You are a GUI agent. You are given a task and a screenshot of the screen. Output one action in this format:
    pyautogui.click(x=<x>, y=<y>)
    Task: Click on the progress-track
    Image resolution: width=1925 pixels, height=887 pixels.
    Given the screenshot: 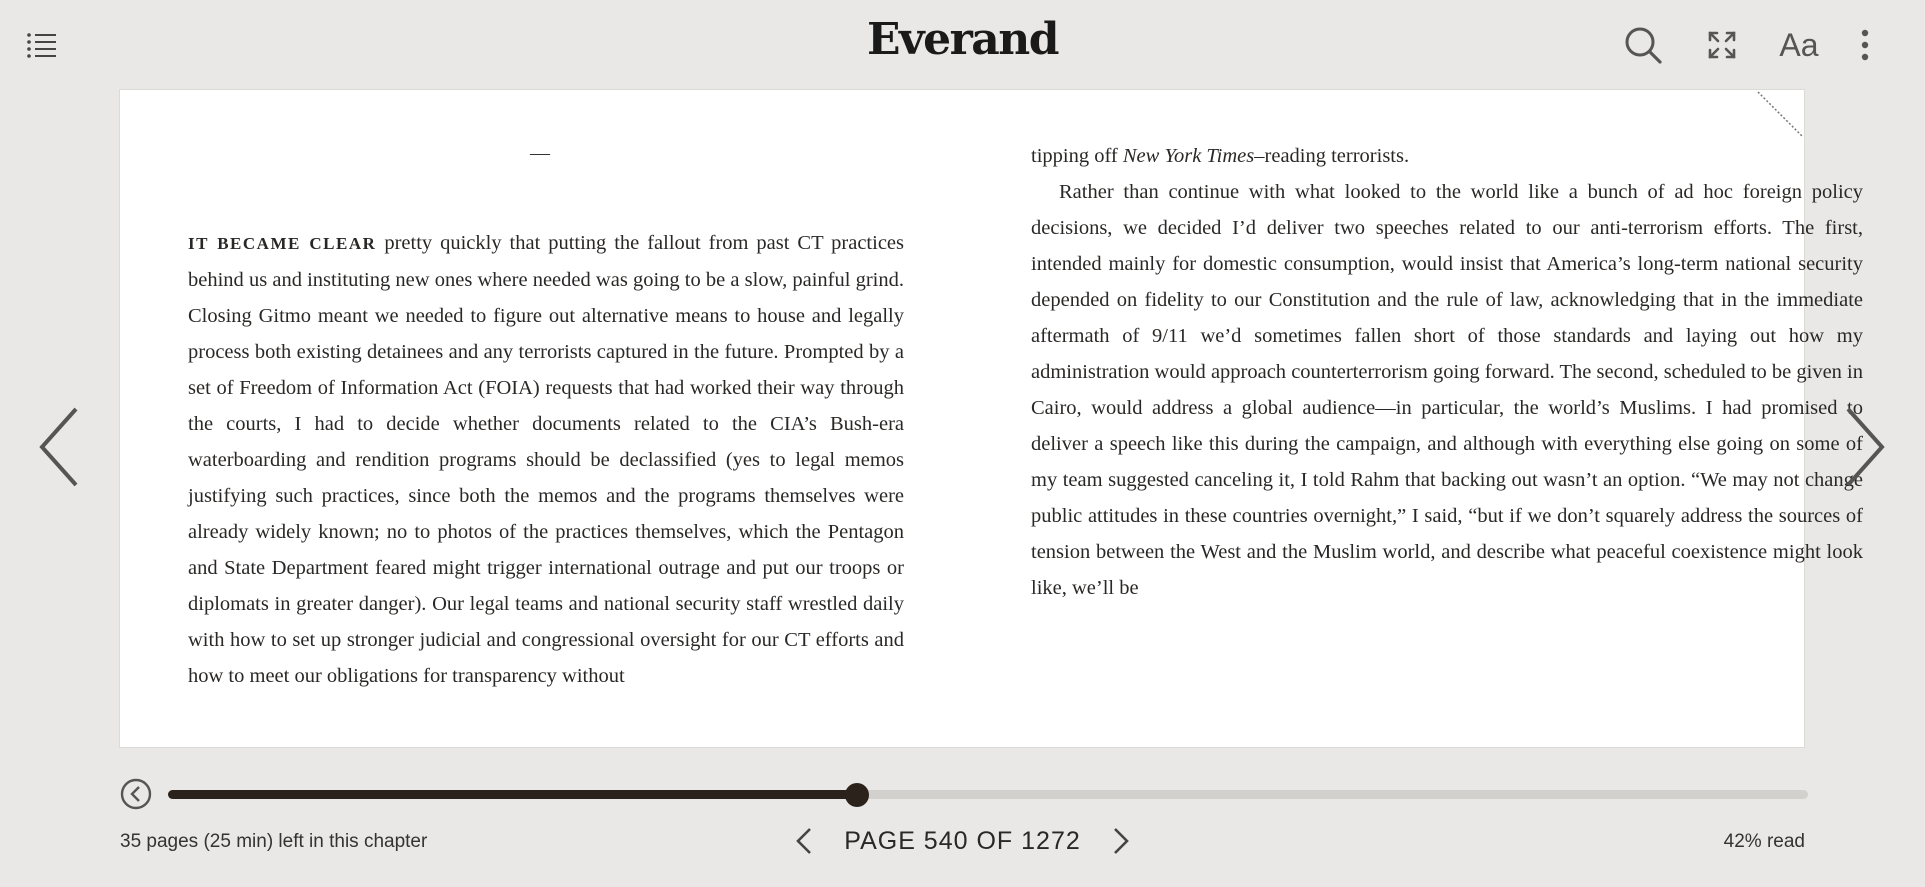 What is the action you would take?
    pyautogui.click(x=988, y=795)
    